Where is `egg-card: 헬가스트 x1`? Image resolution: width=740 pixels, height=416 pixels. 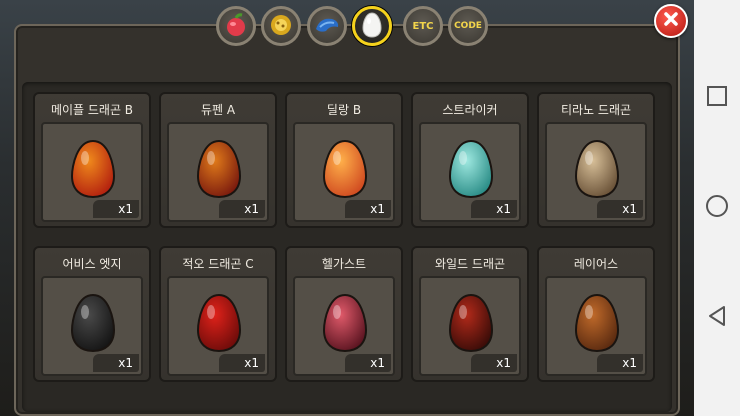 egg-card: 헬가스트 x1 is located at coordinates (344, 314).